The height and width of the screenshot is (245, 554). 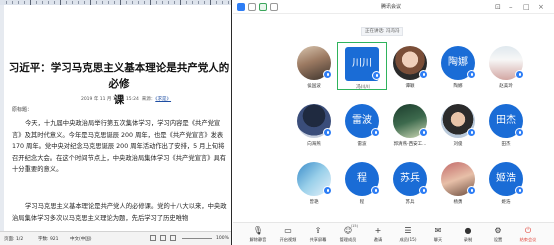 I want to click on info-icon, so click(x=252, y=7).